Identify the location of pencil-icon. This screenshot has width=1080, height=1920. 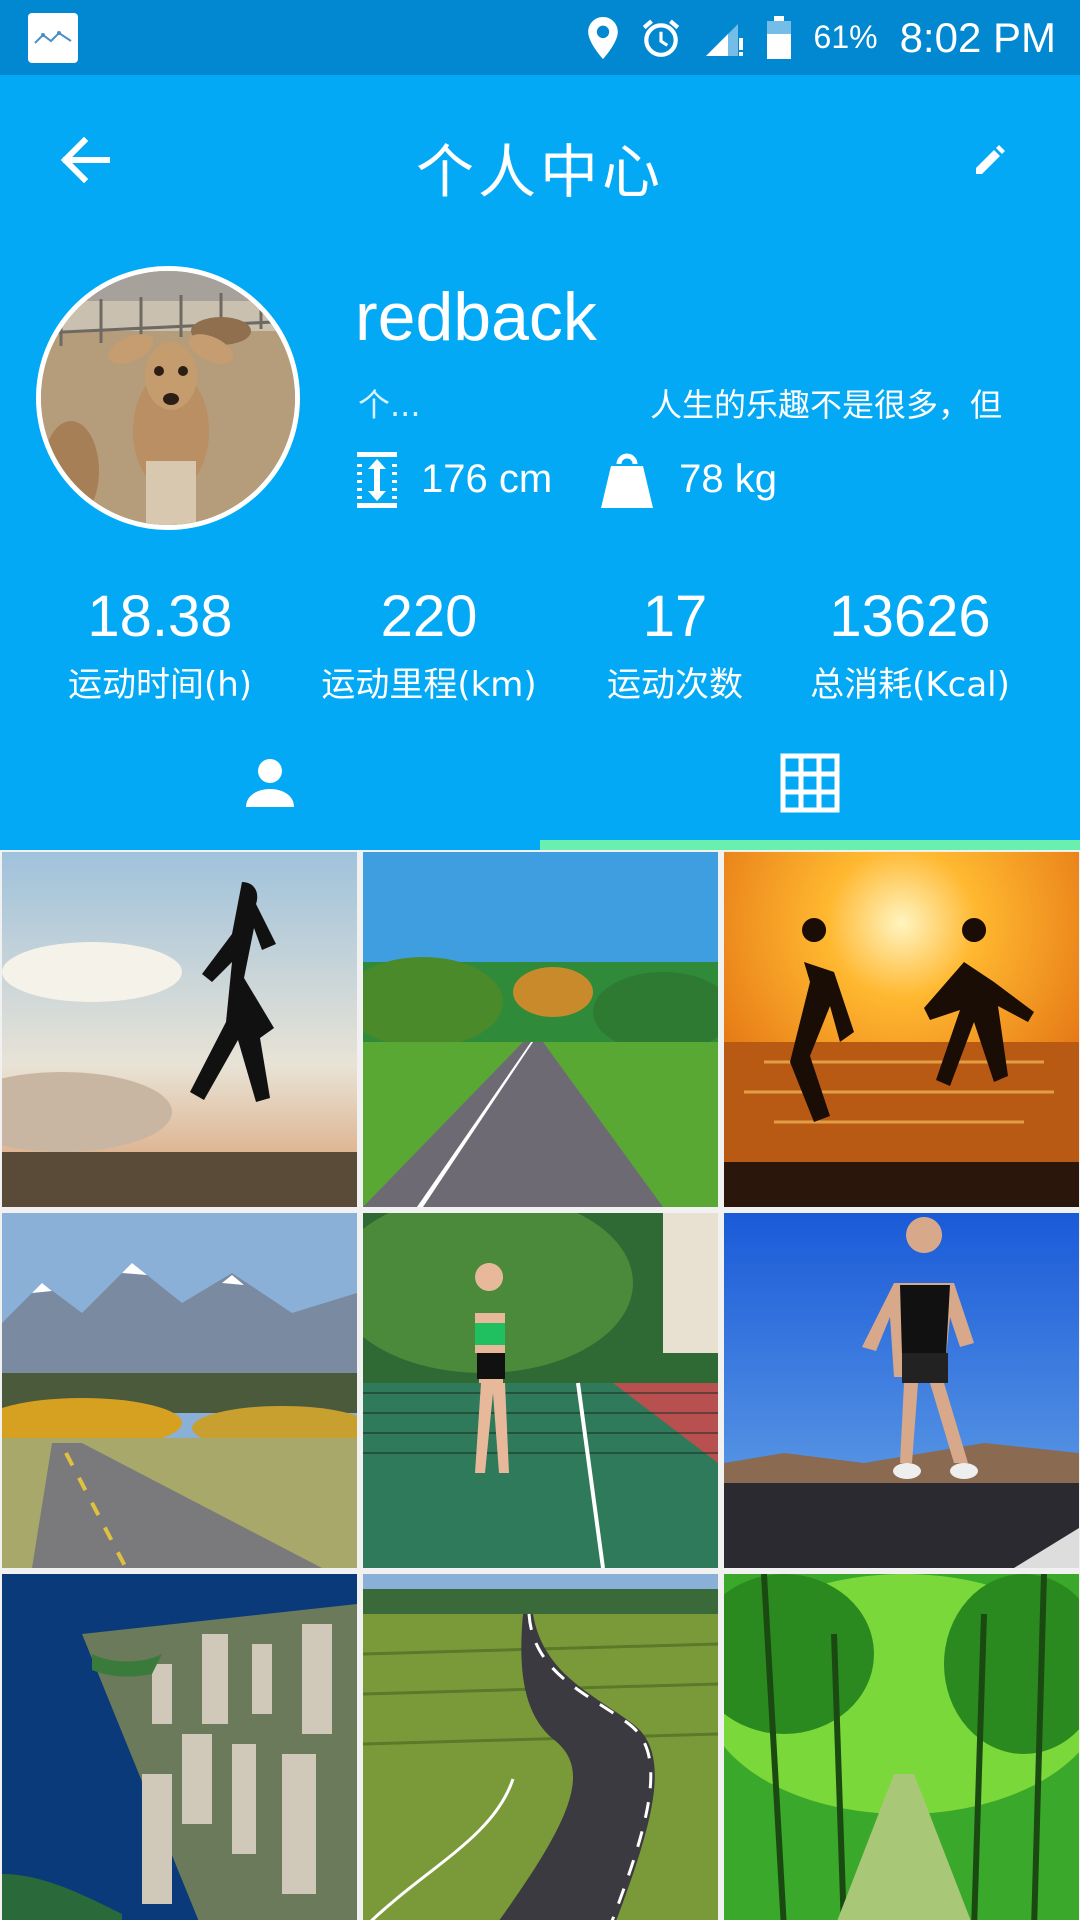
(990, 159).